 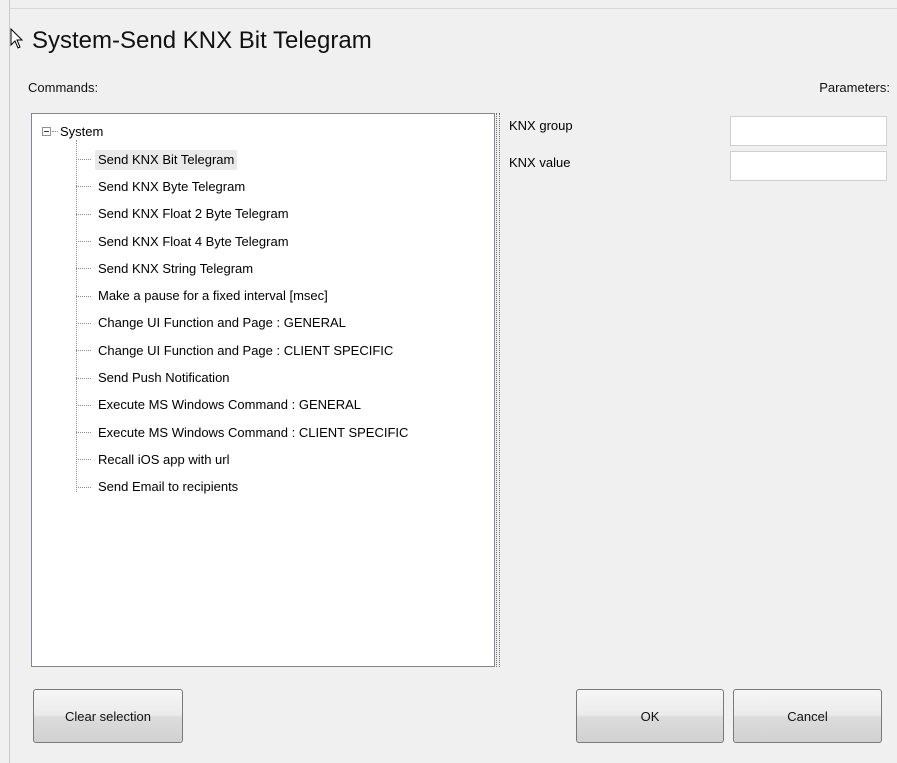 I want to click on tree-item: Send KNX Byte Telegram, so click(x=243, y=186).